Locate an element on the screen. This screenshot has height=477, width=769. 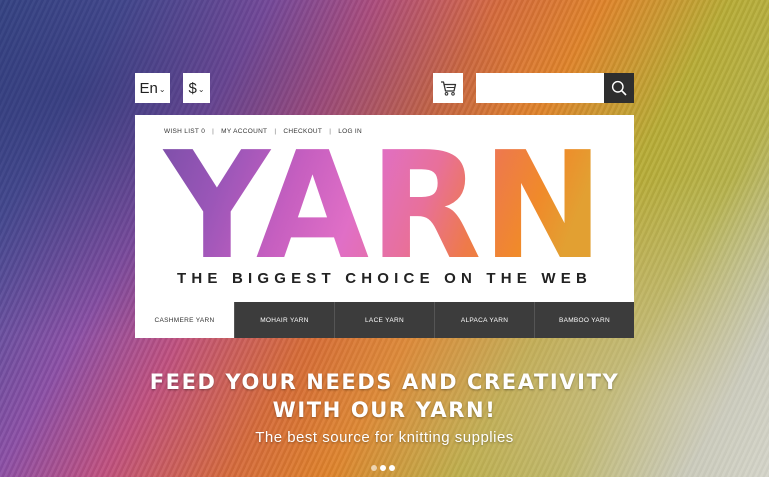
currency-select: $ ⌄ is located at coordinates (196, 88).